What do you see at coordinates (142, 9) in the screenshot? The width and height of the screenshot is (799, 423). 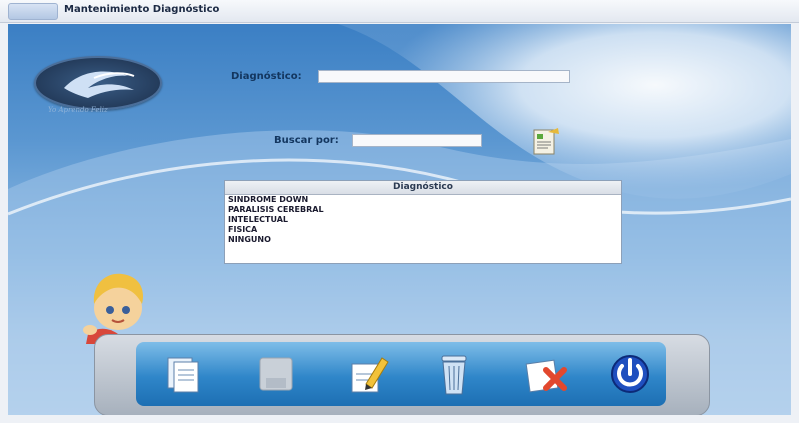 I see `window-title: Mantenimiento Diagnóstico` at bounding box center [142, 9].